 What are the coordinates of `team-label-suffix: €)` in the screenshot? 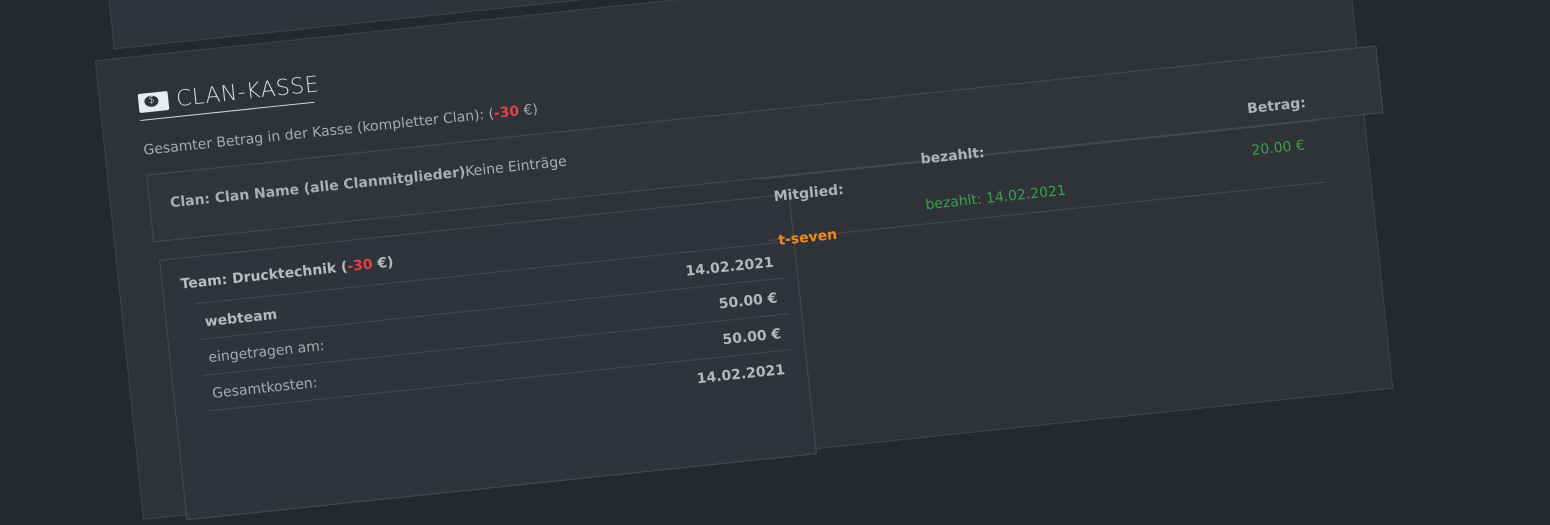 It's located at (383, 263).